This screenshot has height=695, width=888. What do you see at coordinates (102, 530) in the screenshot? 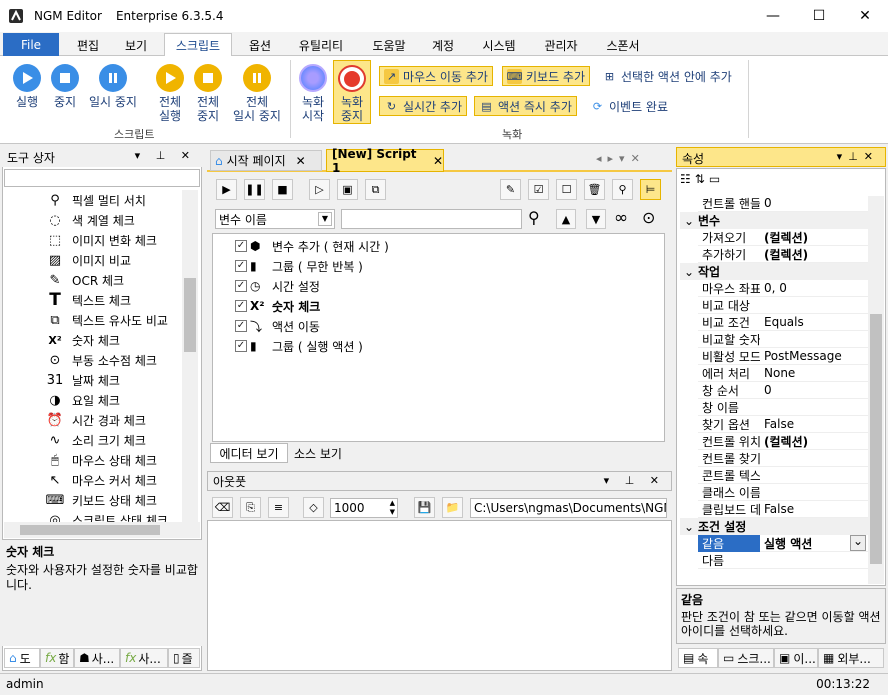
I see `toolbox-hscrollbar` at bounding box center [102, 530].